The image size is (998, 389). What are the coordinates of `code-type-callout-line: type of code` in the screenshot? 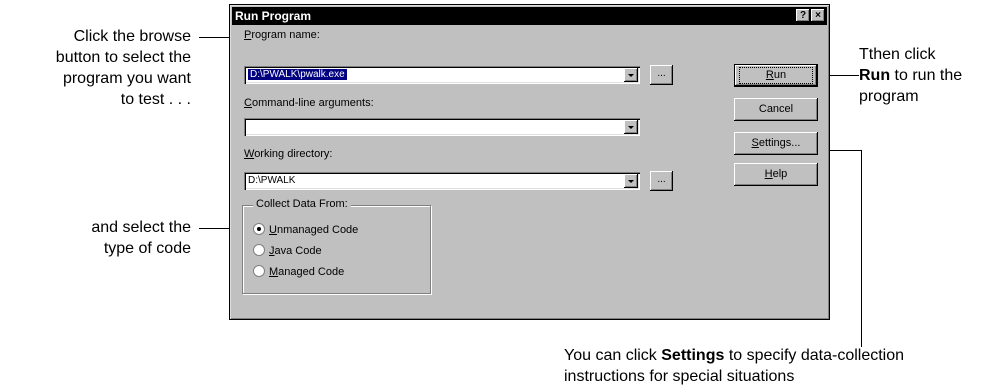 It's located at (147, 248).